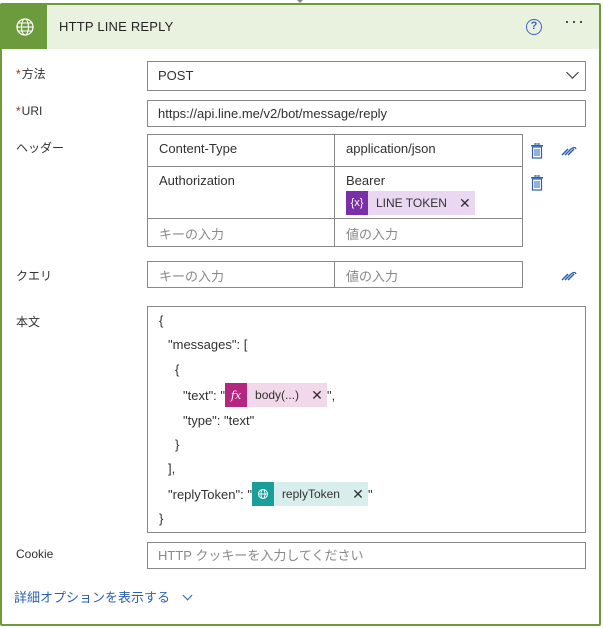  I want to click on query-empty-row: キーの入力 値の入力, so click(335, 274).